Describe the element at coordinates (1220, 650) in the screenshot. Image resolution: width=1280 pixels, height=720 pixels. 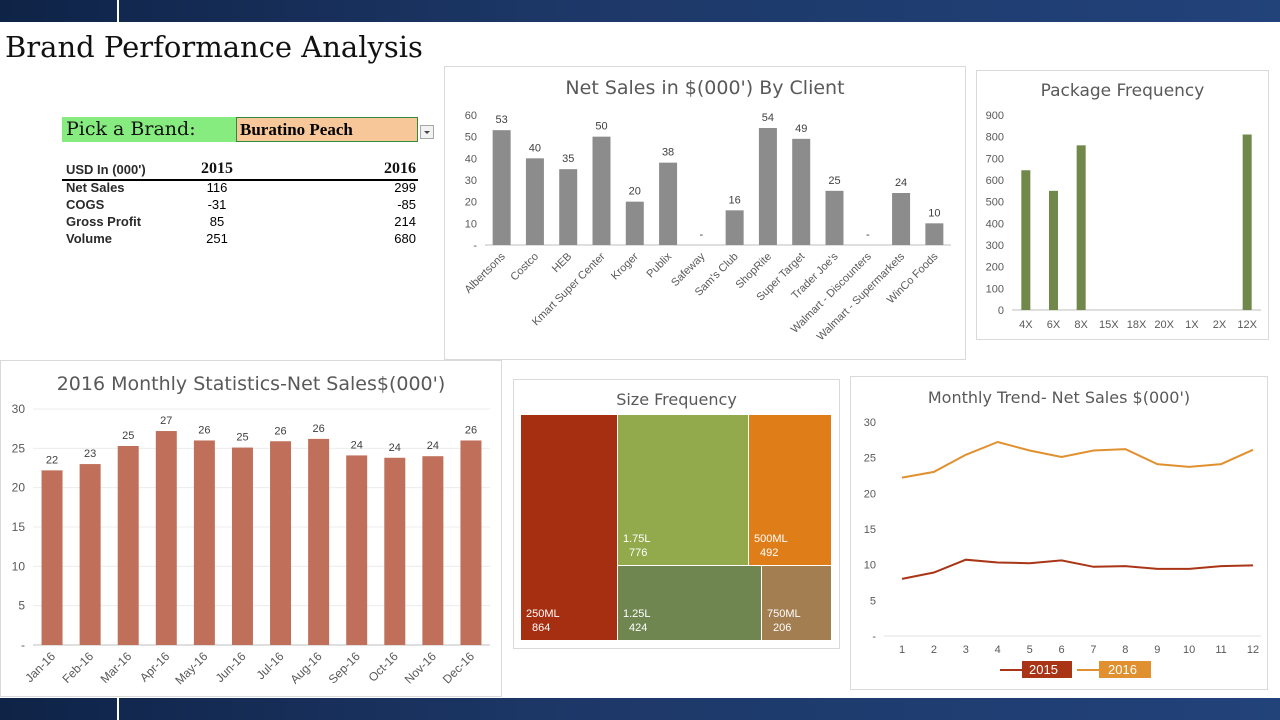
I see `x-tick-label: 11` at that location.